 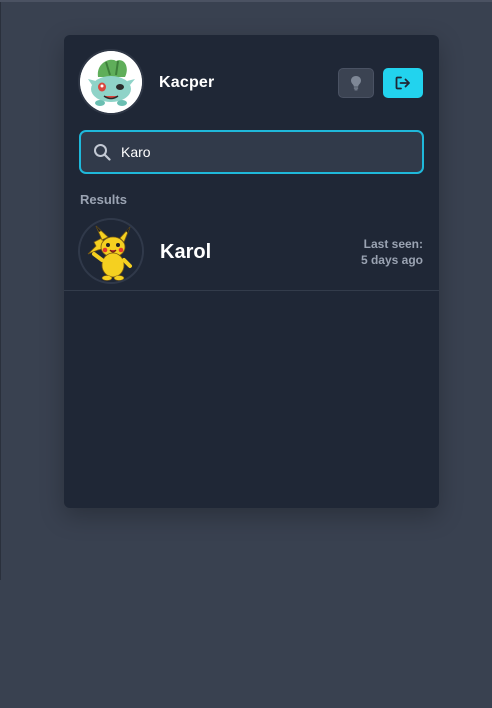 I want to click on results-divider, so click(x=251, y=290).